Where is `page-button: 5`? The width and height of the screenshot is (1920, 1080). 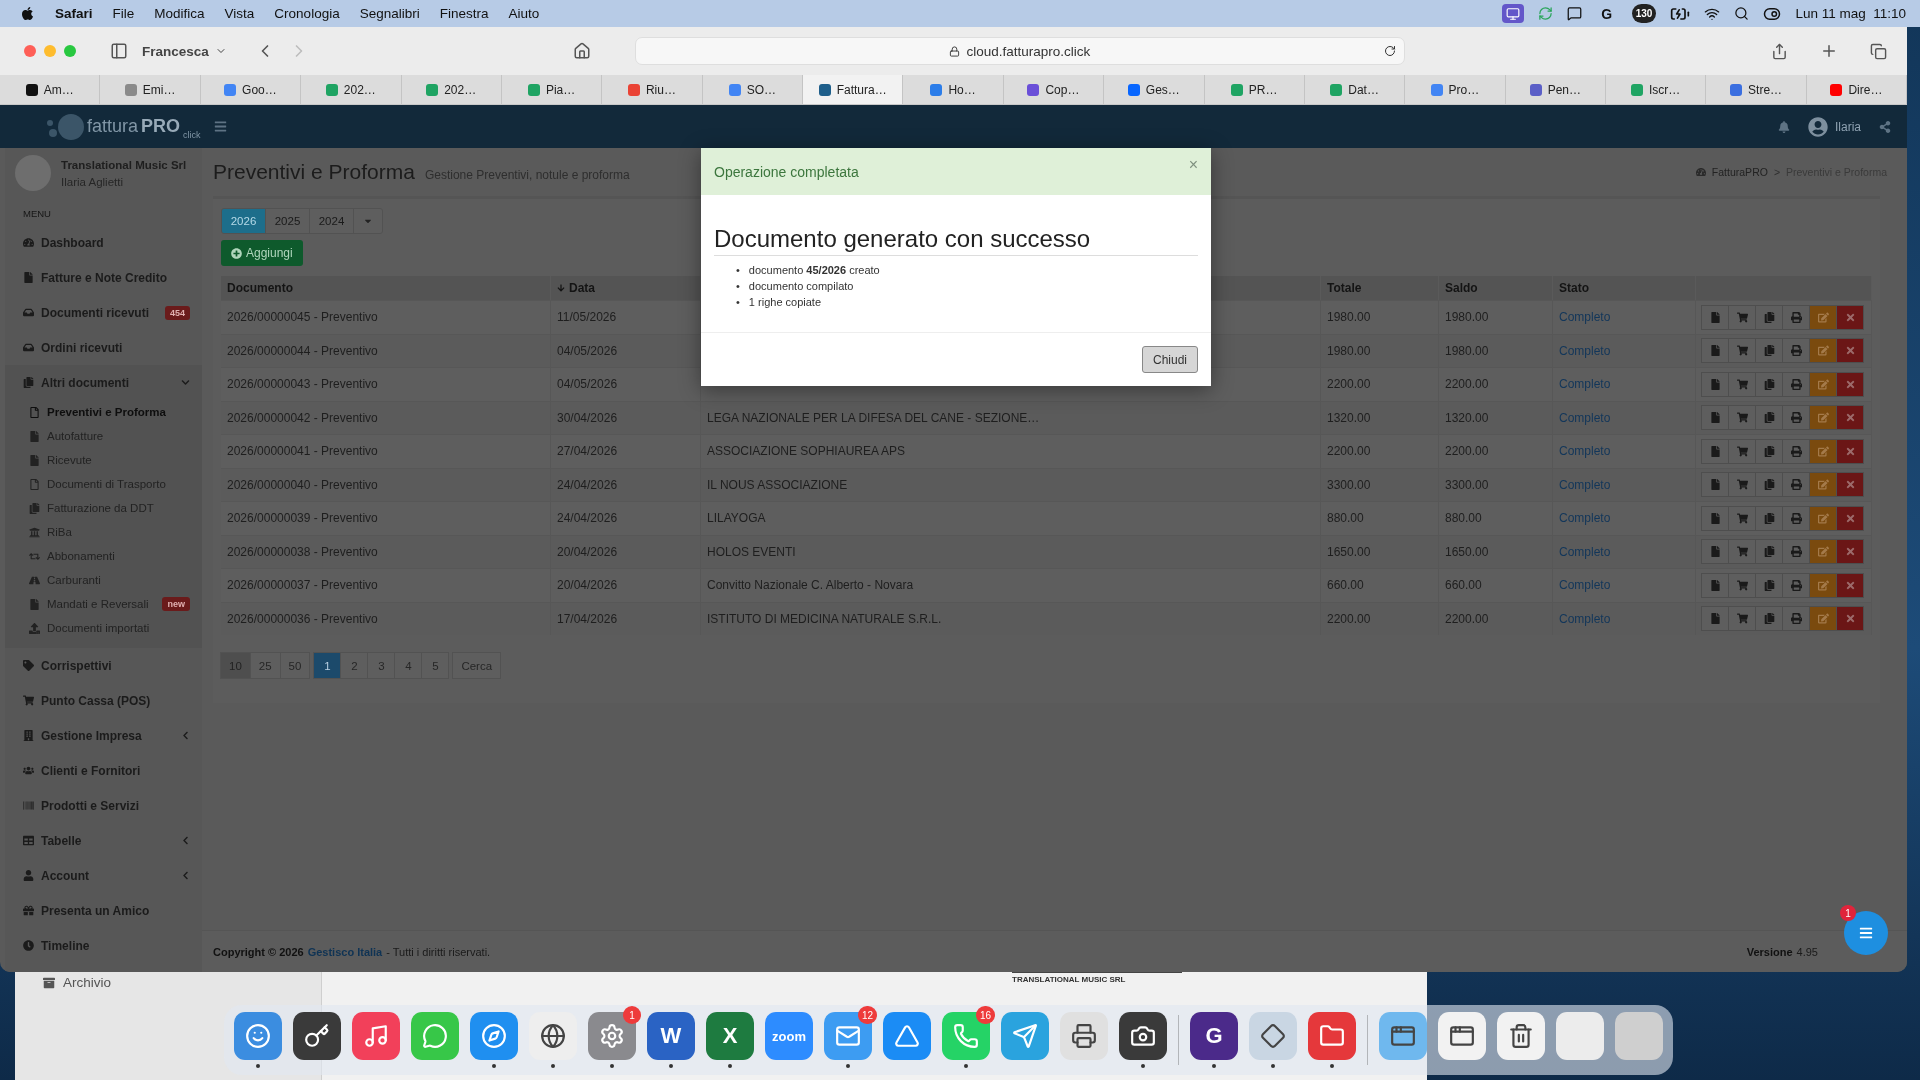 page-button: 5 is located at coordinates (435, 665).